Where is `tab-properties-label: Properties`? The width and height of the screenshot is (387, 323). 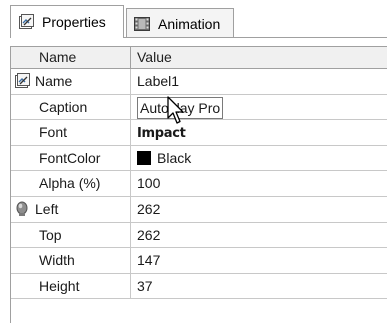
tab-properties-label: Properties is located at coordinates (74, 22).